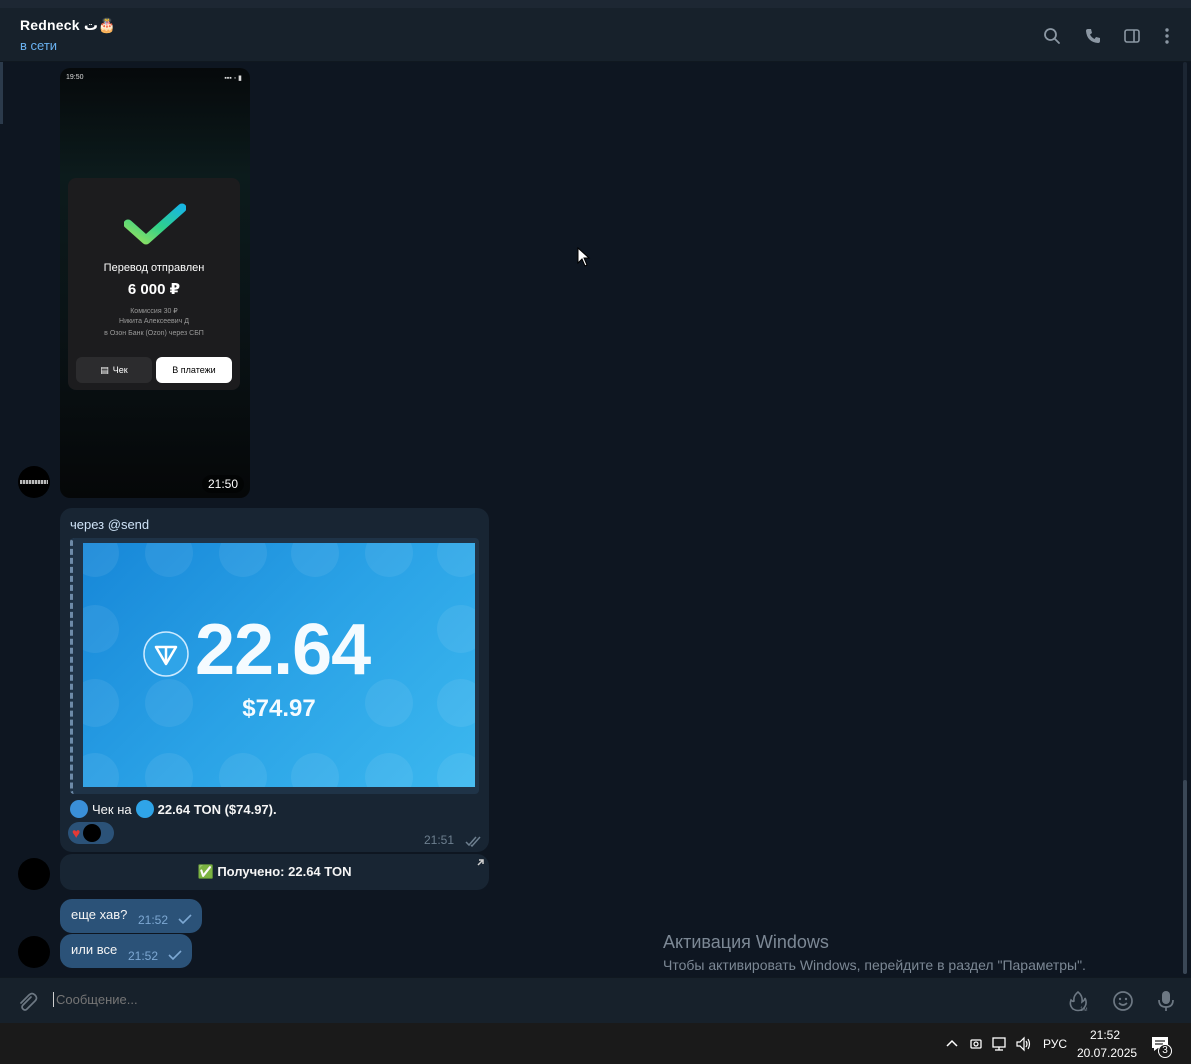 This screenshot has height=1064, width=1191. Describe the element at coordinates (79, 809) in the screenshot. I see `bot-emoji-icon` at that location.